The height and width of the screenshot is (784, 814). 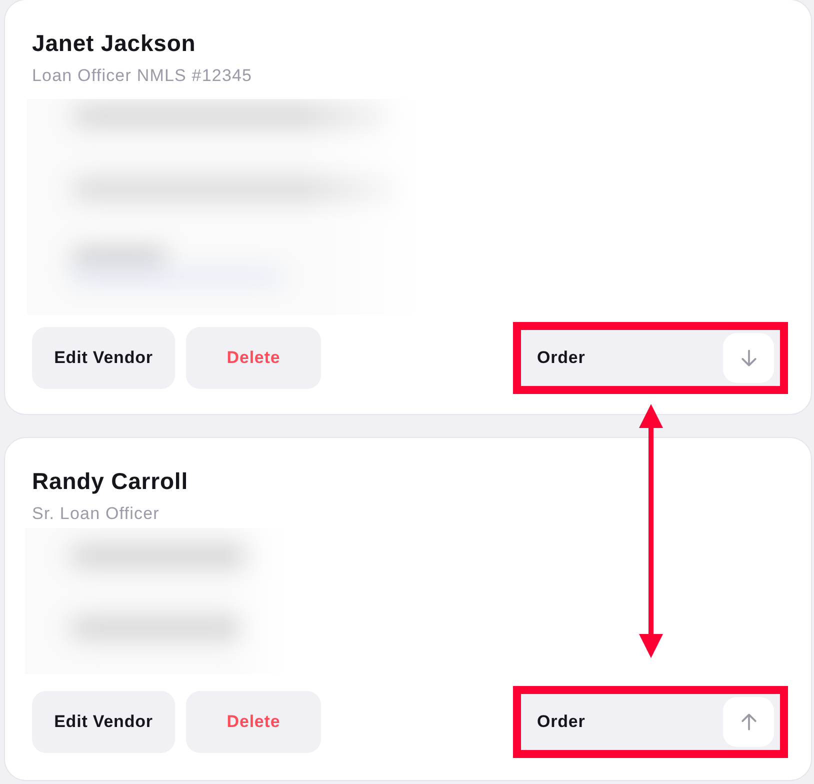 What do you see at coordinates (142, 75) in the screenshot?
I see `vendor-title: Loan Officer NMLS #12345` at bounding box center [142, 75].